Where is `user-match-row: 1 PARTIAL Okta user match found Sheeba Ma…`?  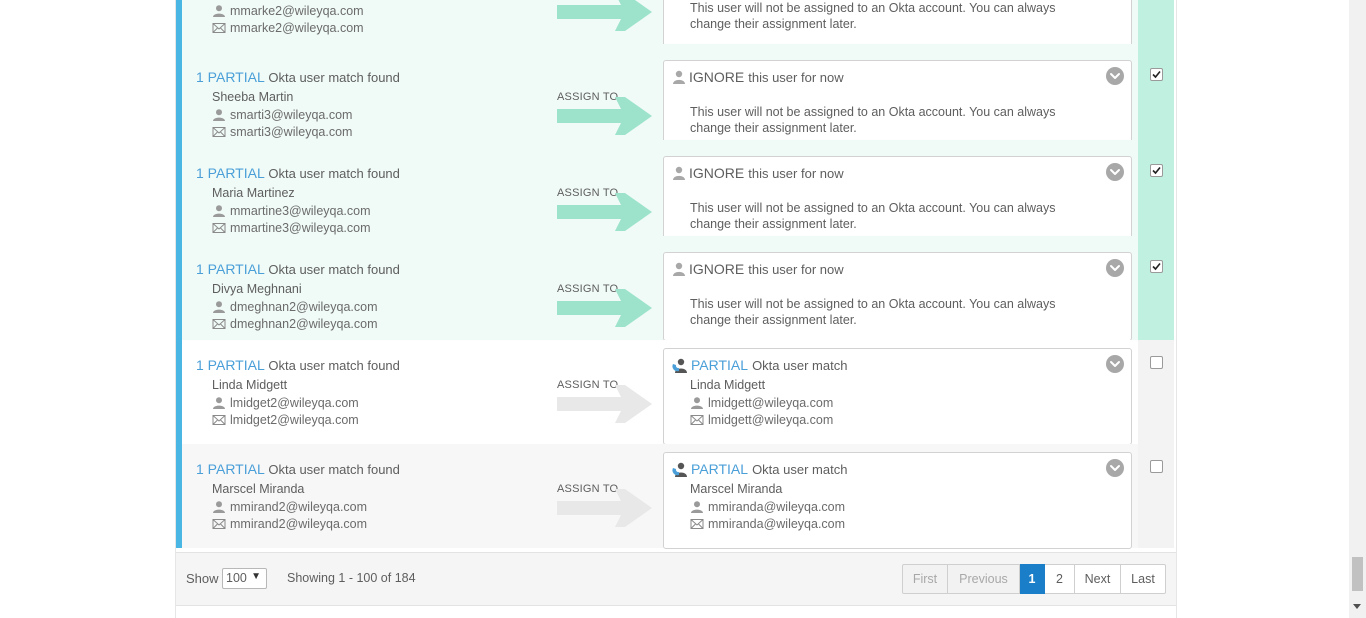 user-match-row: 1 PARTIAL Okta user match found Sheeba Ma… is located at coordinates (676, 96).